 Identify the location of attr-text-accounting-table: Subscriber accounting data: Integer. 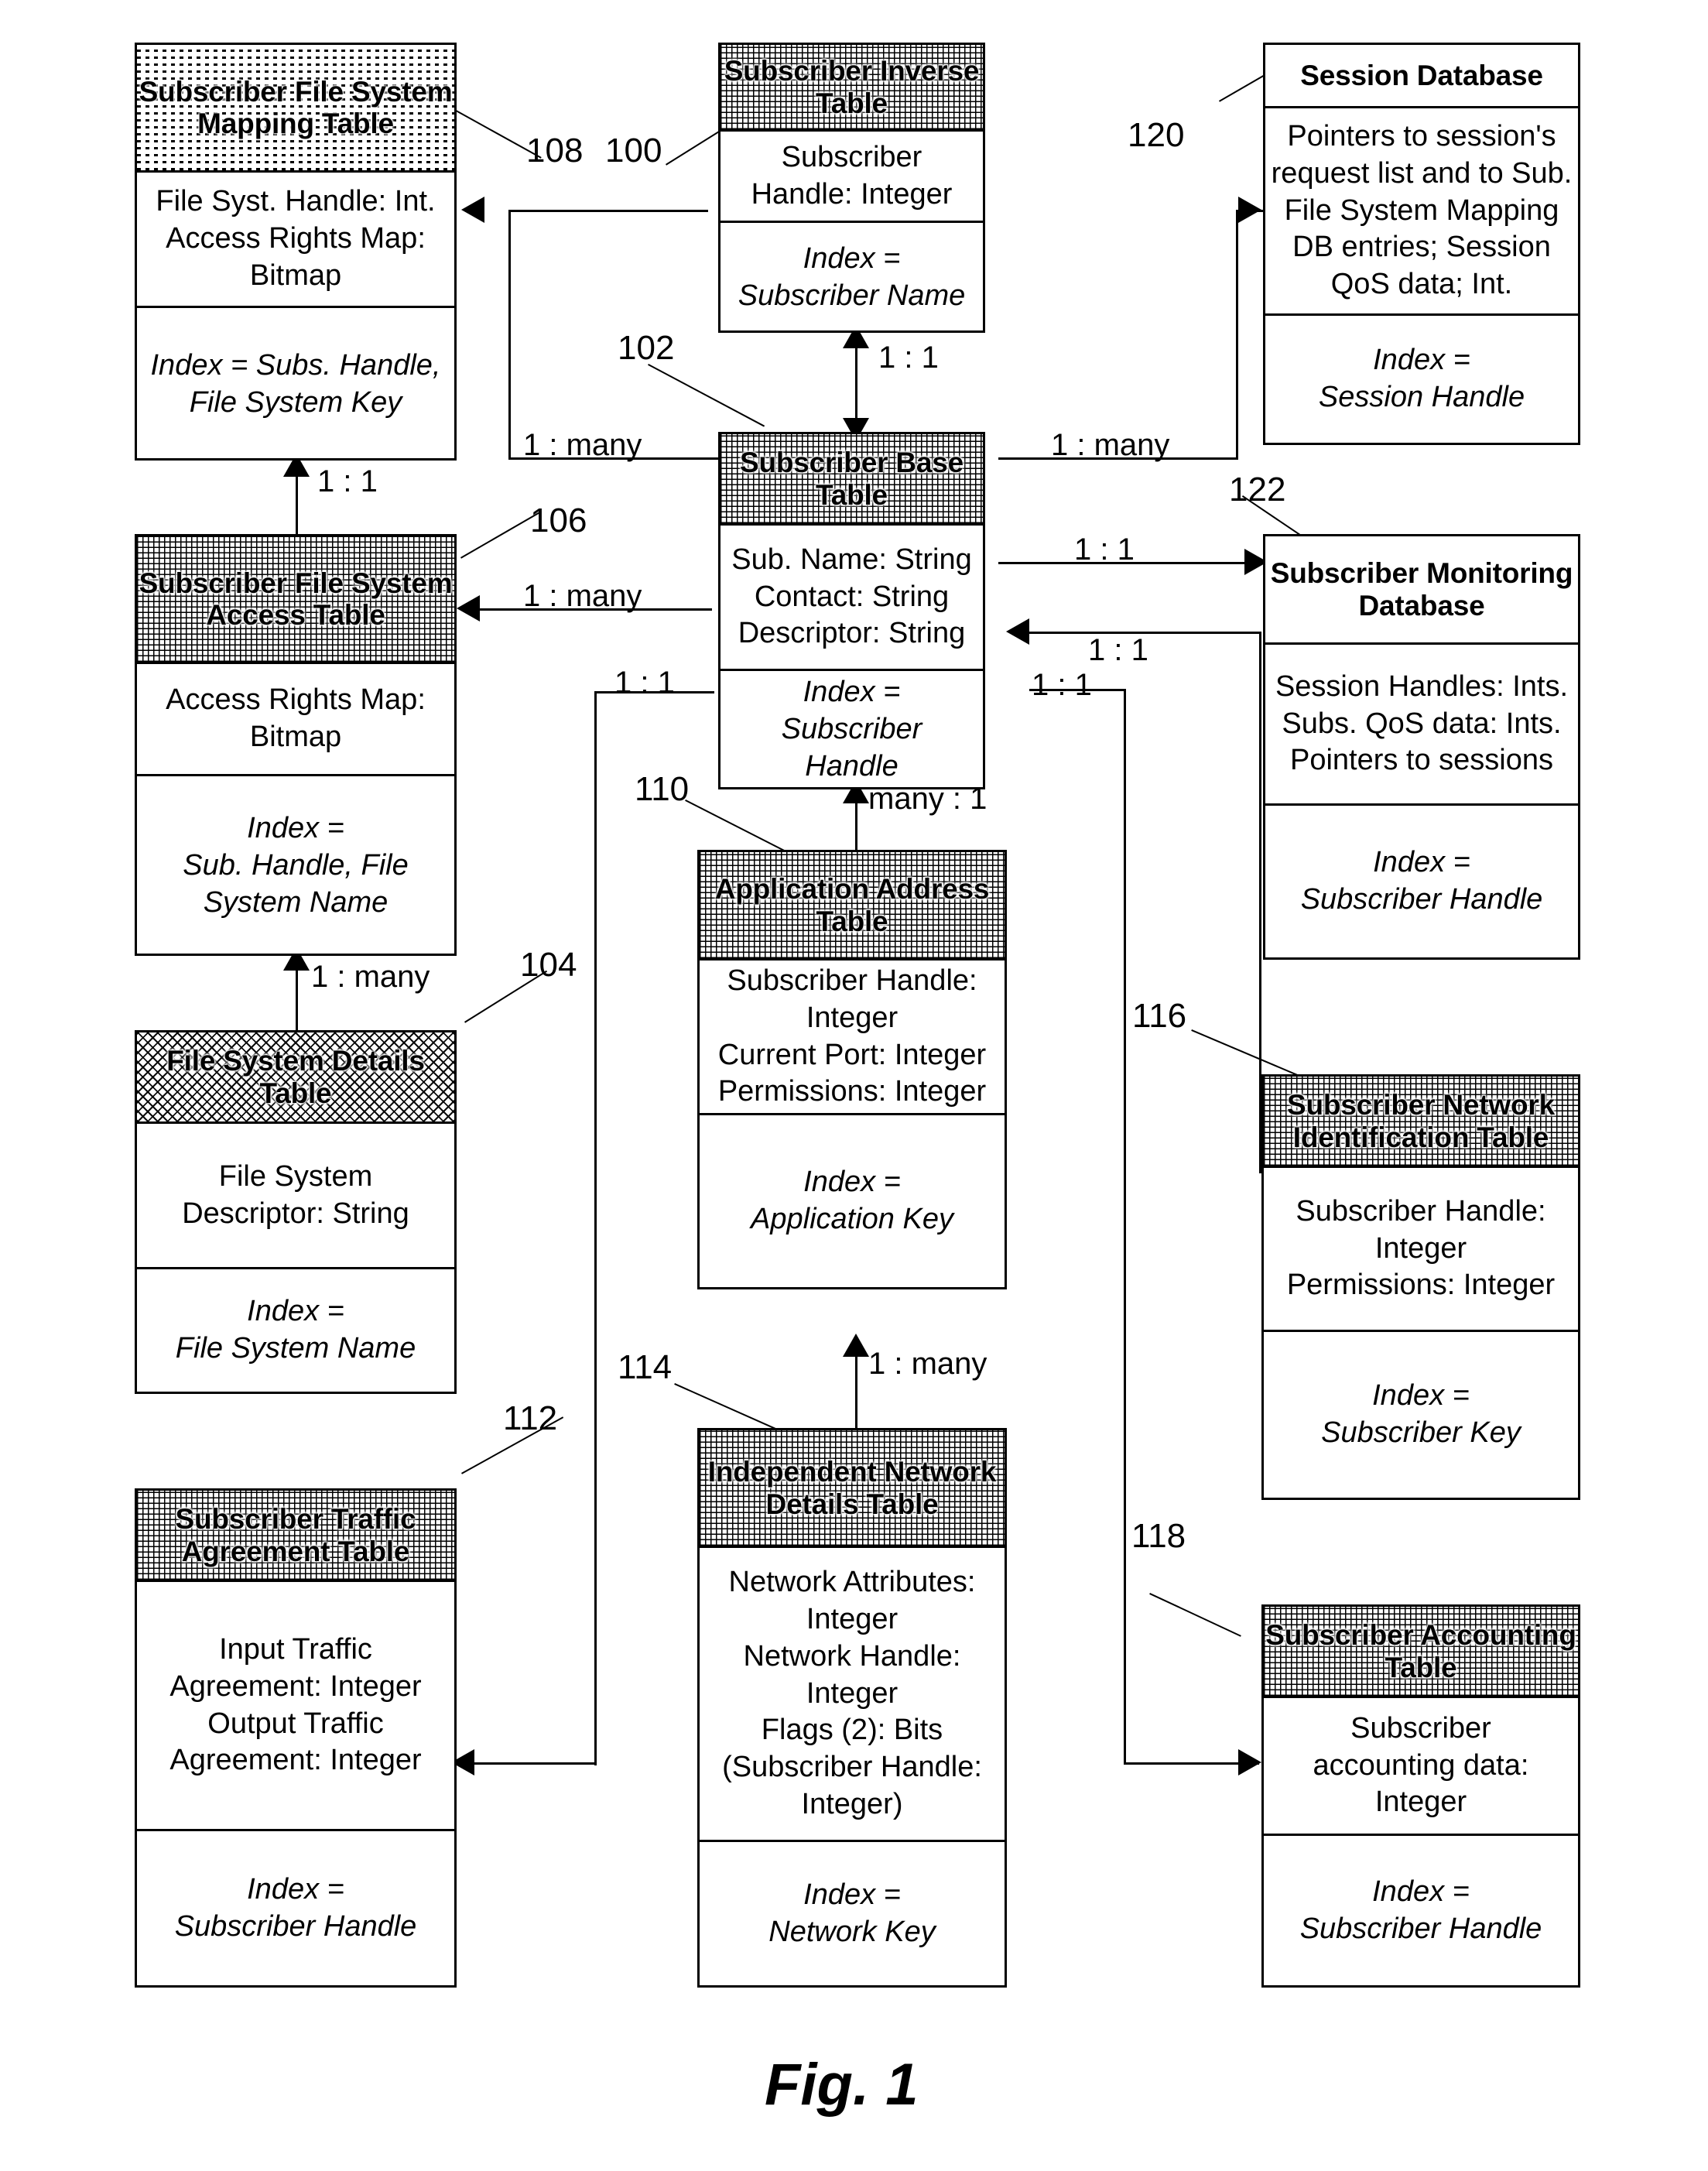
(1421, 1765).